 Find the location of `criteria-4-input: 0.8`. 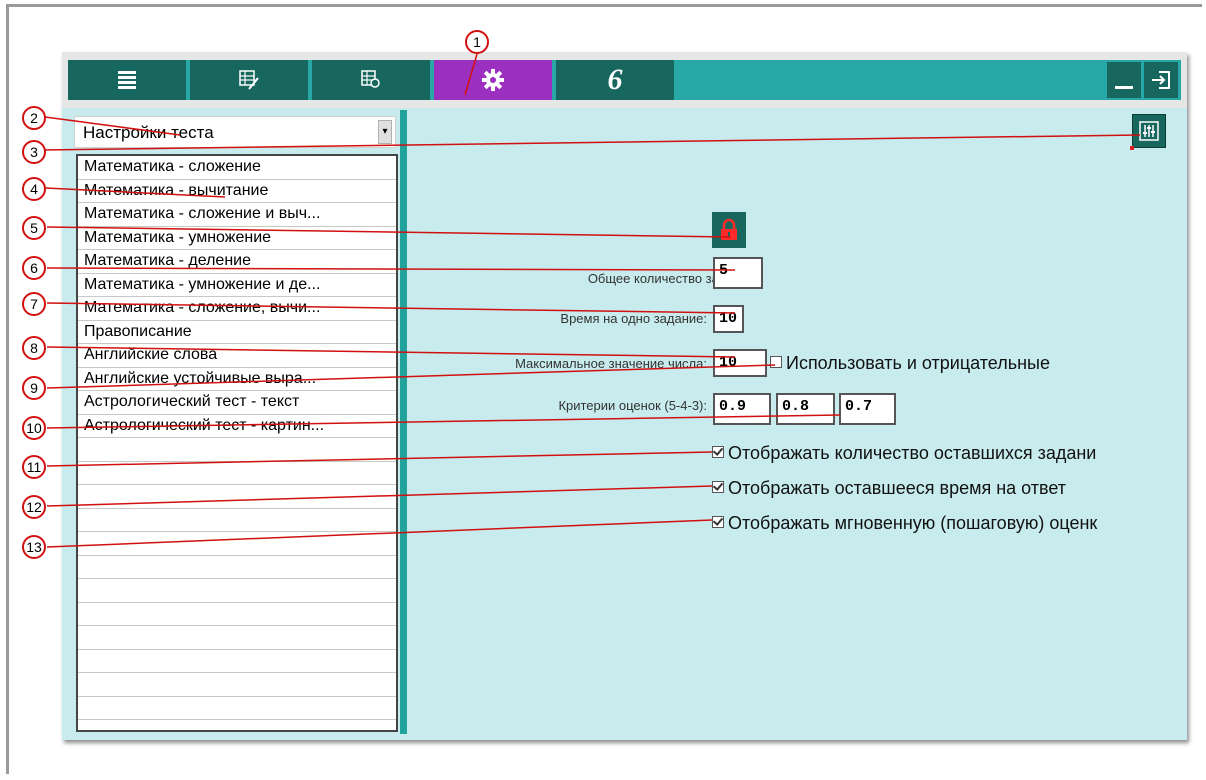

criteria-4-input: 0.8 is located at coordinates (805, 409).